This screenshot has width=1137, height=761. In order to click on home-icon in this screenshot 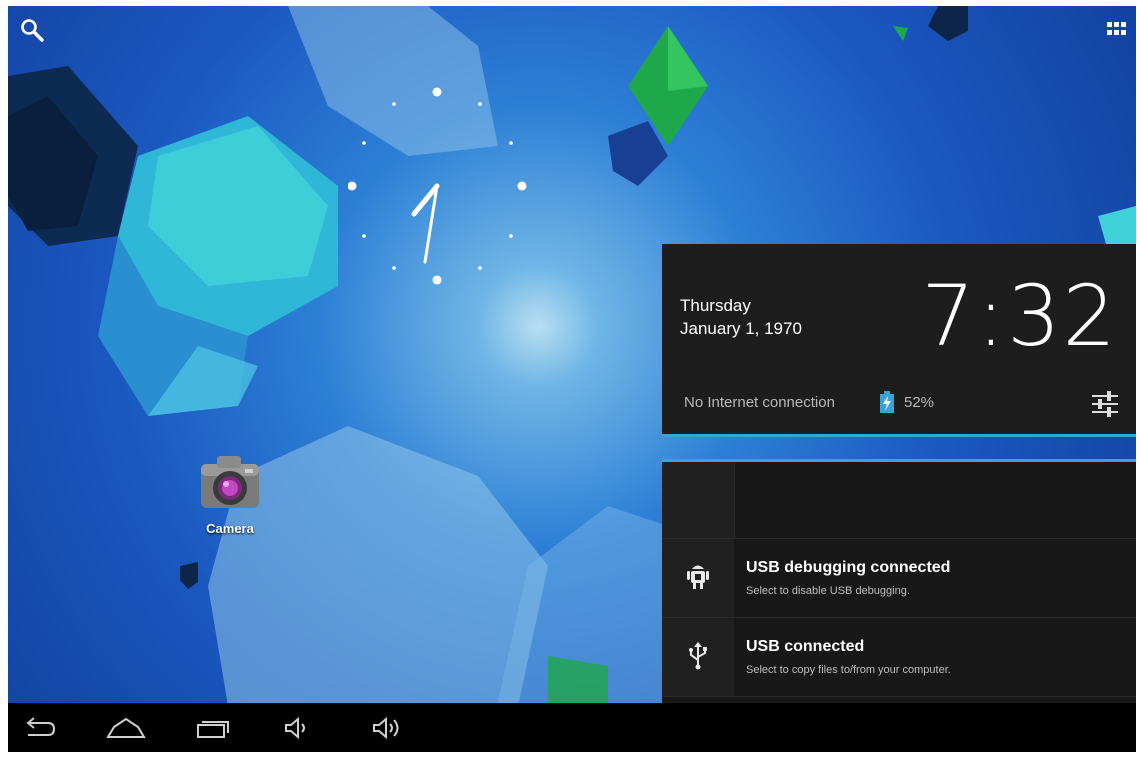, I will do `click(126, 727)`.